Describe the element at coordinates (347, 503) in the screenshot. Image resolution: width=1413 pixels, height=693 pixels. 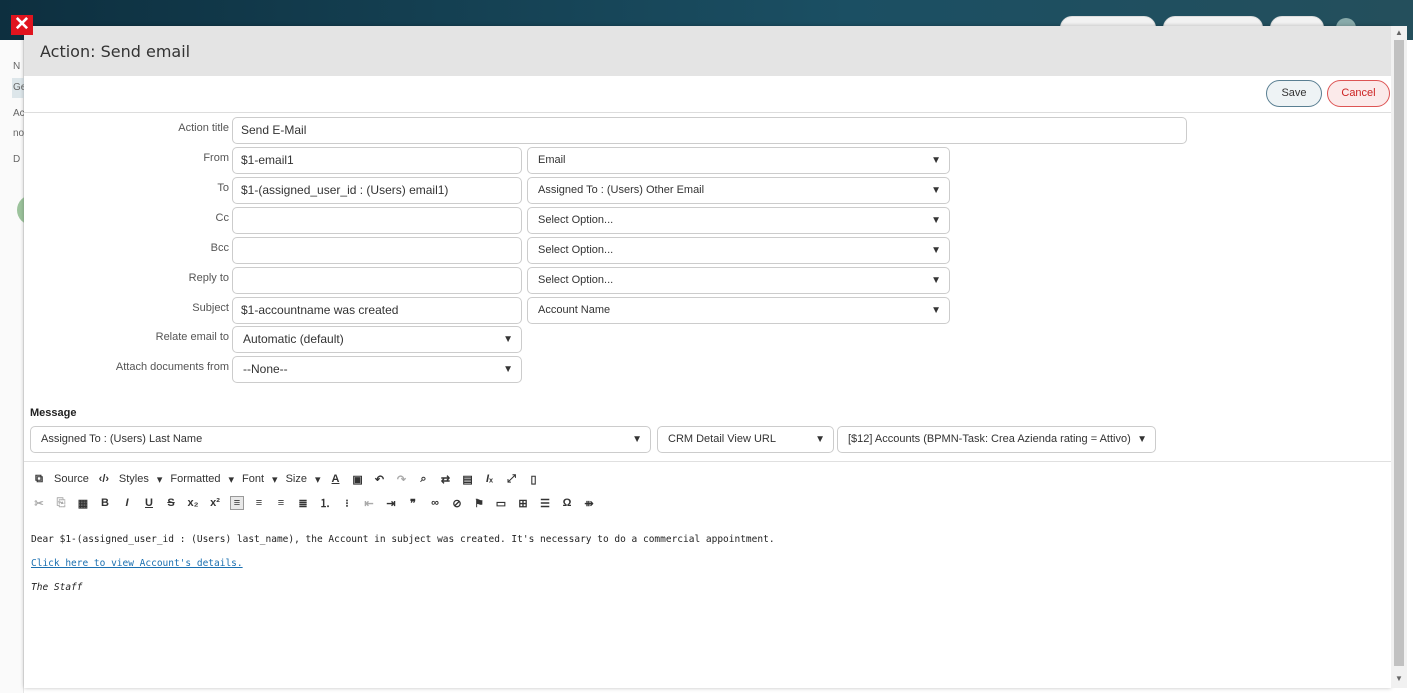
I see `bulleted-list-icon: ⁝` at that location.